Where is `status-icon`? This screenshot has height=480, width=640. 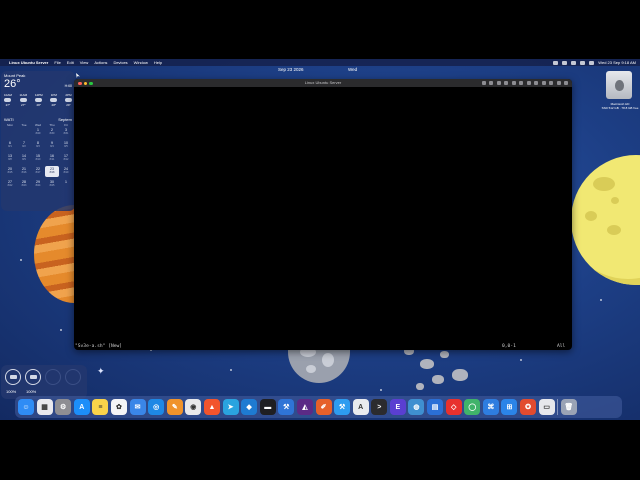
status-icon is located at coordinates (556, 62).